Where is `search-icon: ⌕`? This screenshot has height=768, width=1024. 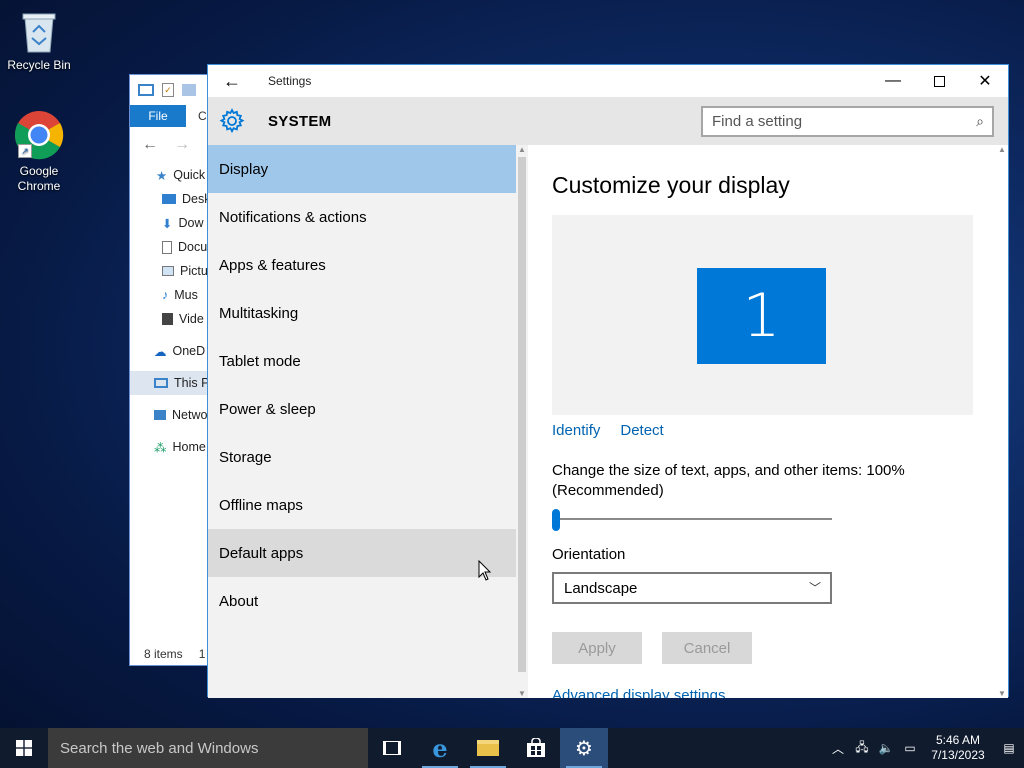 search-icon: ⌕ is located at coordinates (980, 121).